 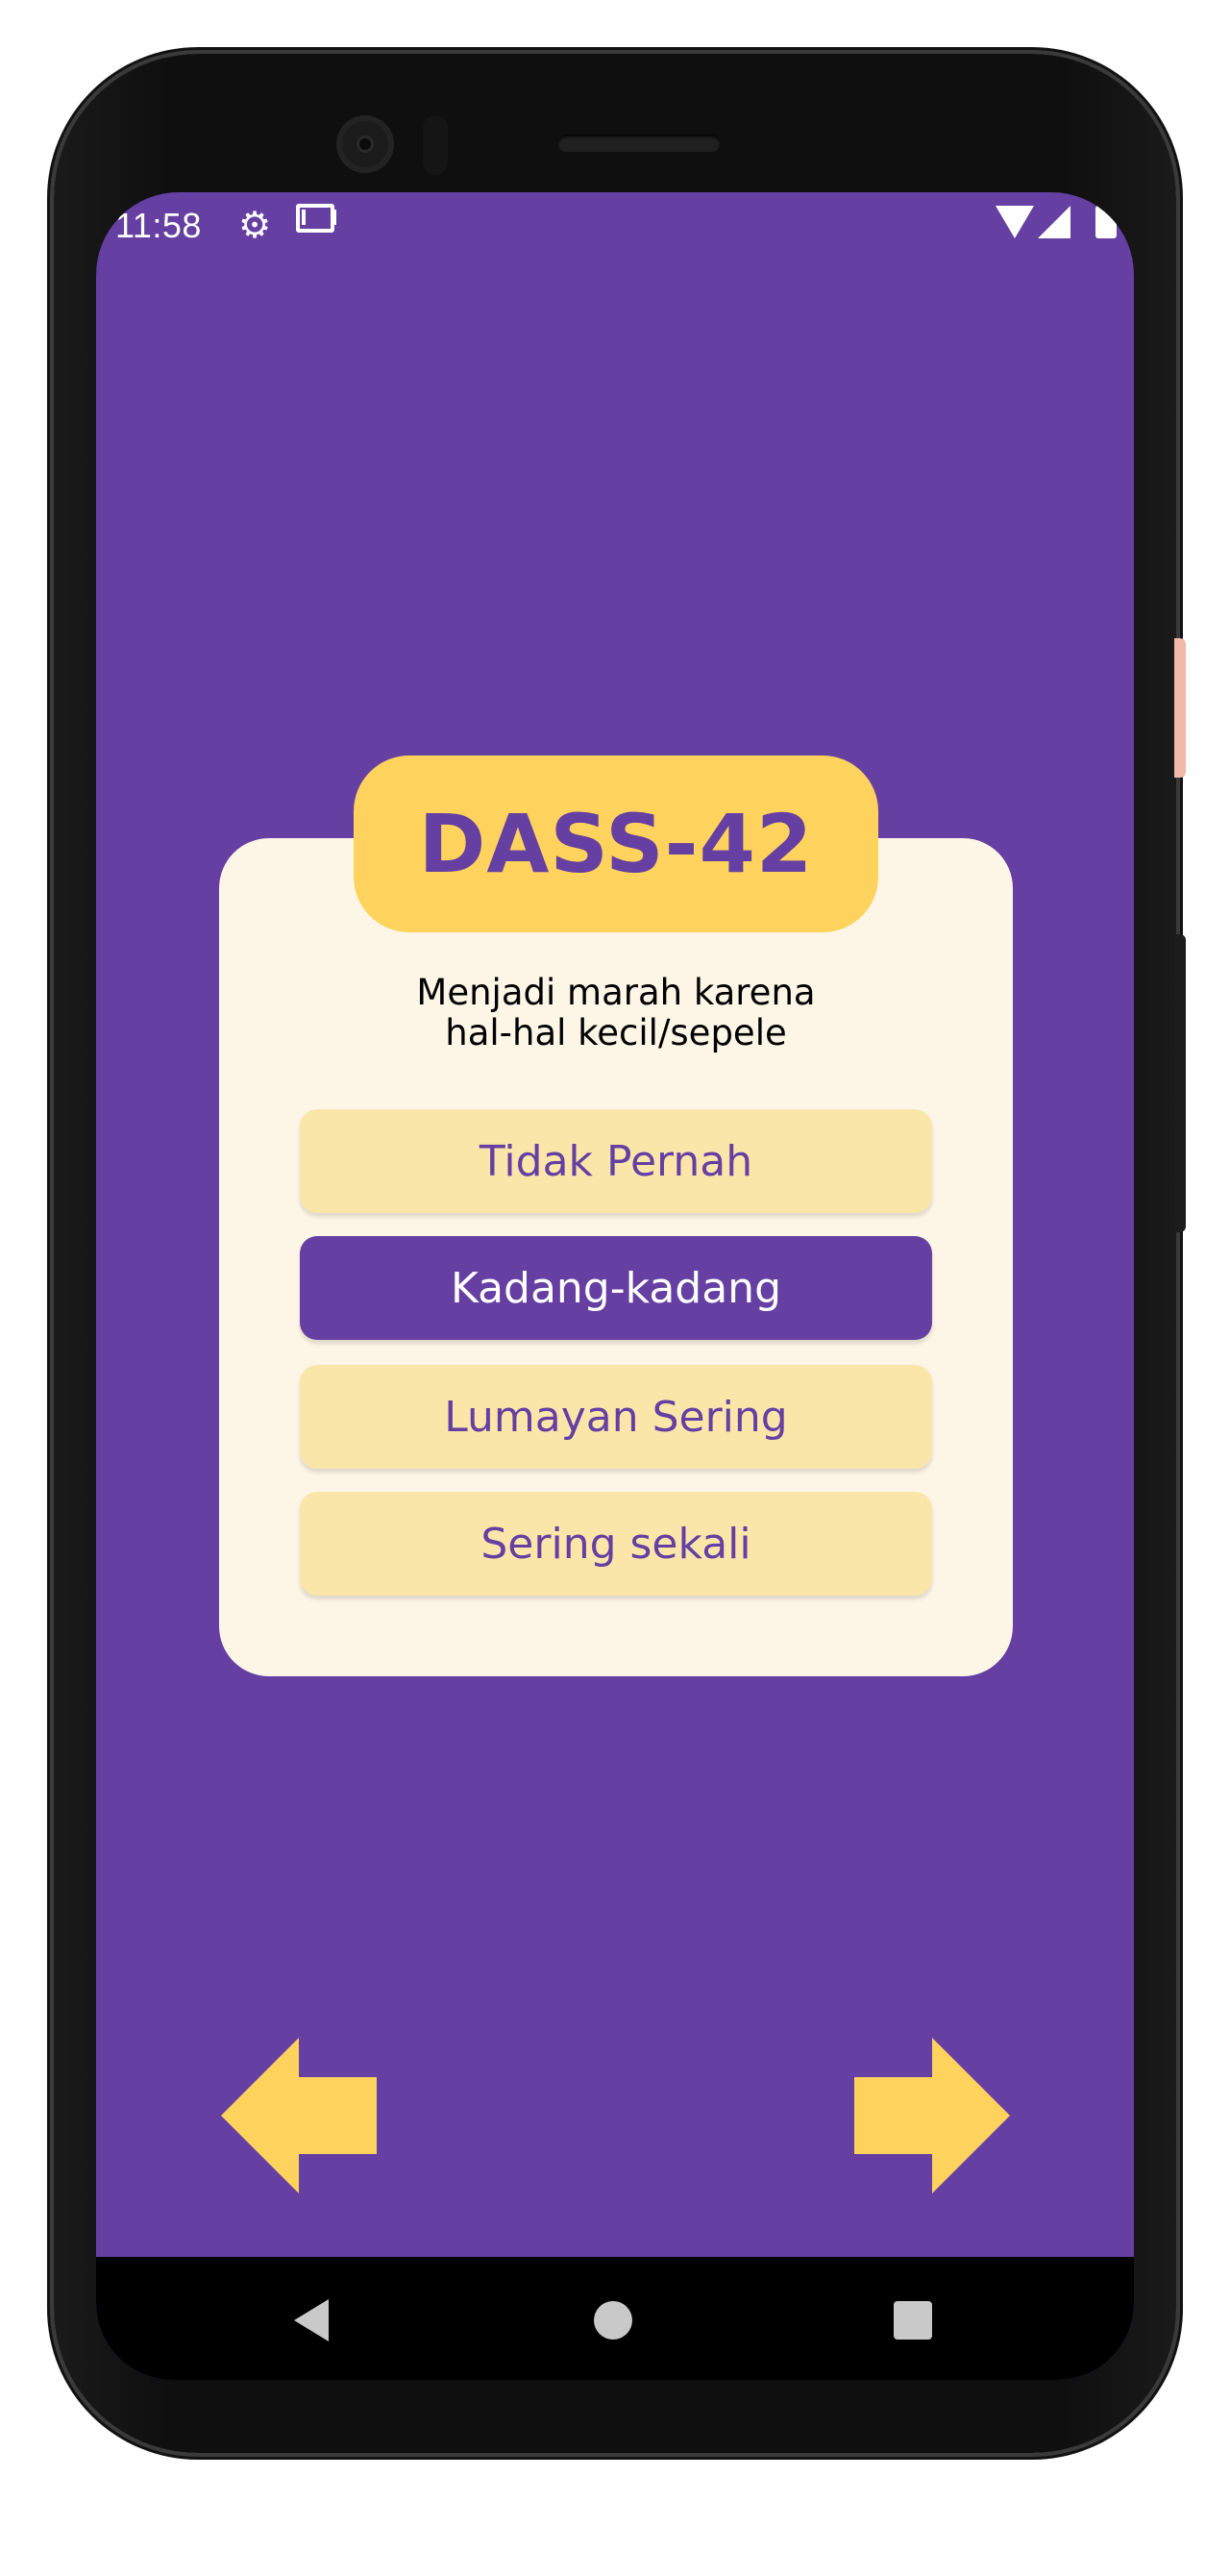 I want to click on status-bar: 11:58 ⚙, so click(x=615, y=226).